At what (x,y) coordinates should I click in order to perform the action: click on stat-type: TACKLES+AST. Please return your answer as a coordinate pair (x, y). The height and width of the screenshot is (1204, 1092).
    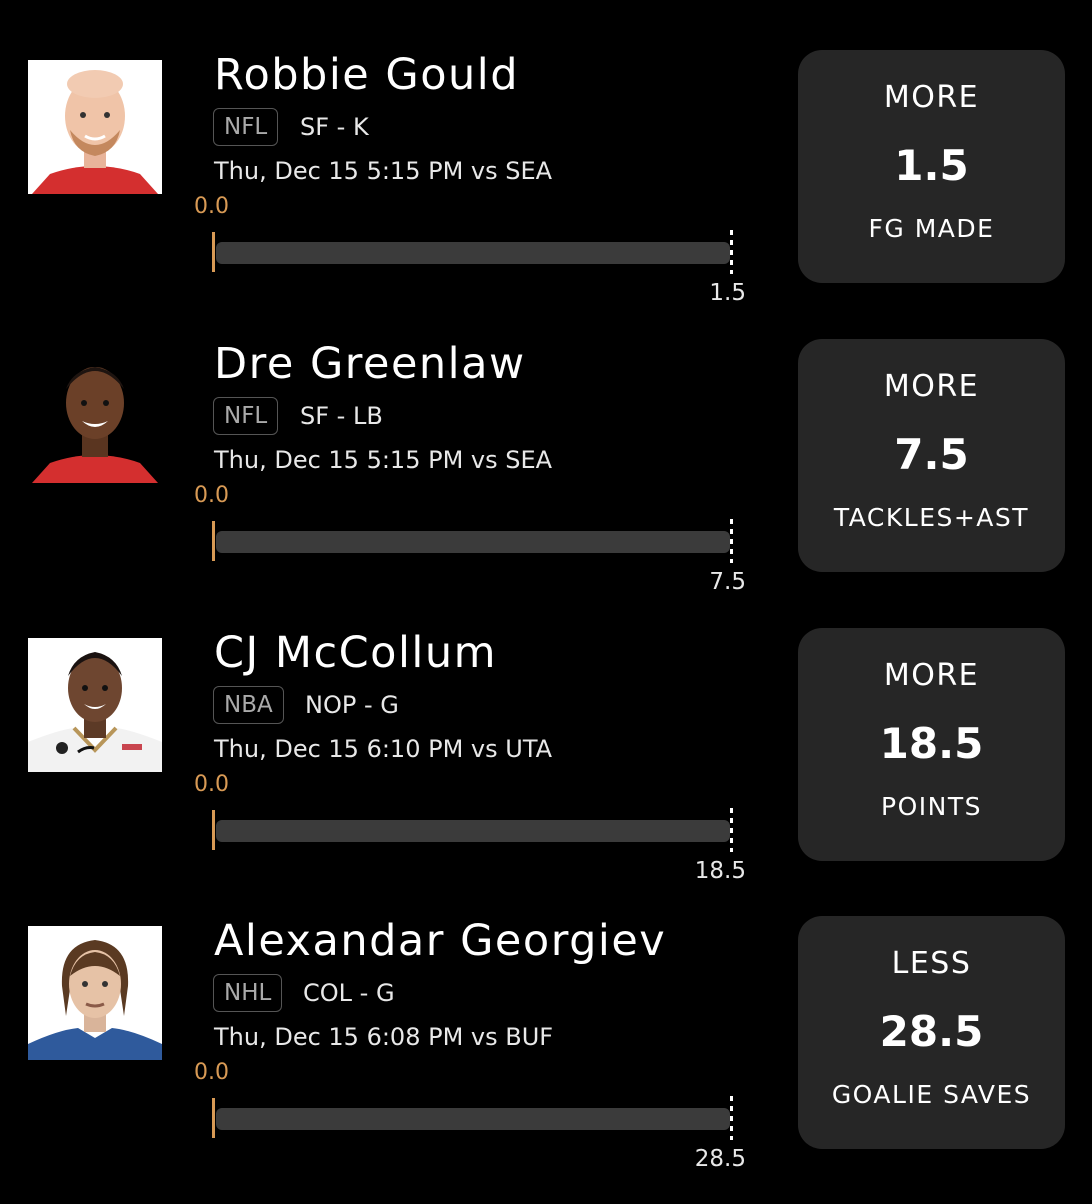
    Looking at the image, I should click on (931, 517).